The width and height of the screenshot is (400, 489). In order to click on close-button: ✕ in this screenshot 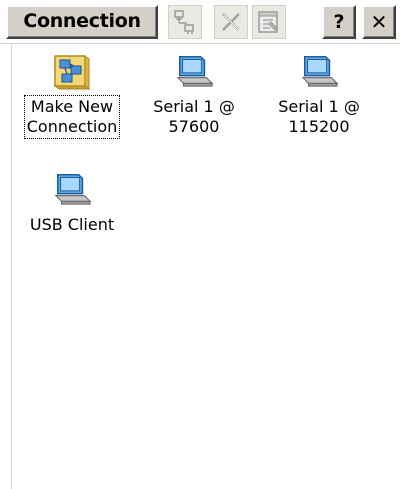, I will do `click(379, 22)`.